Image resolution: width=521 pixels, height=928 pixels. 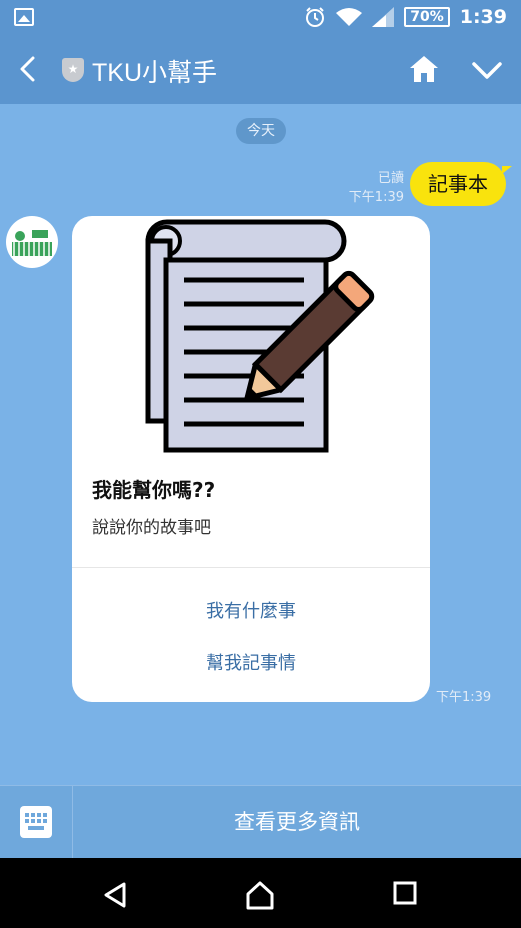 I want to click on wifi-icon, so click(x=349, y=17).